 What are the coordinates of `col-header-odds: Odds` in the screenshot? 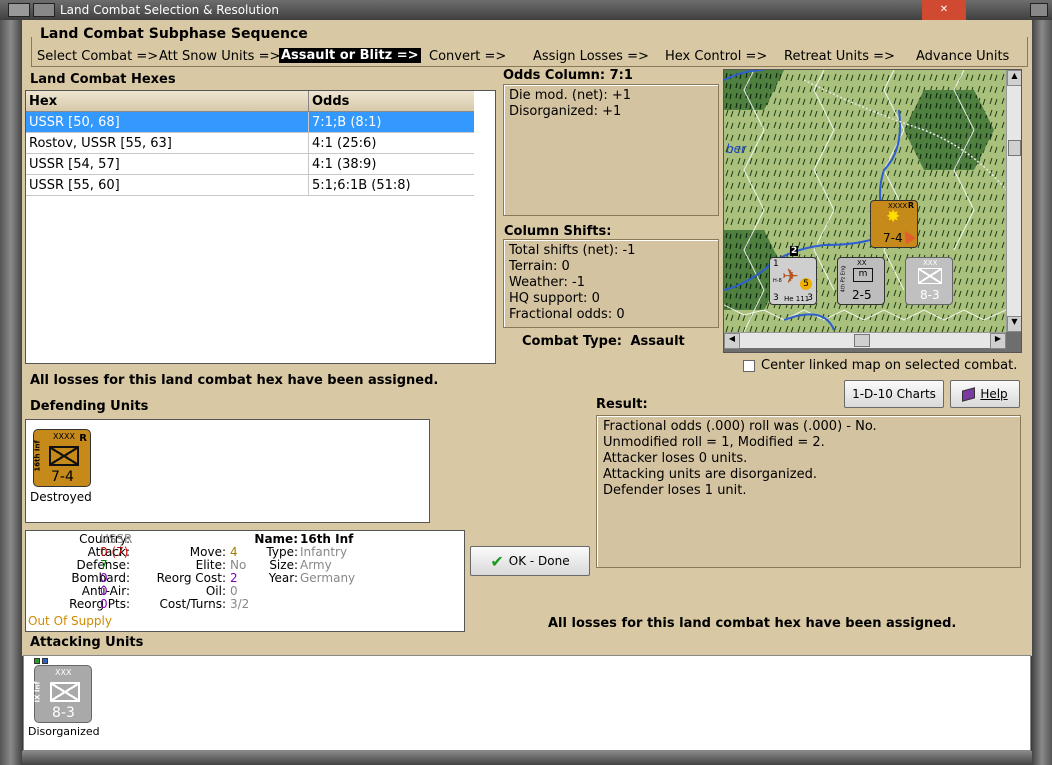 It's located at (329, 101).